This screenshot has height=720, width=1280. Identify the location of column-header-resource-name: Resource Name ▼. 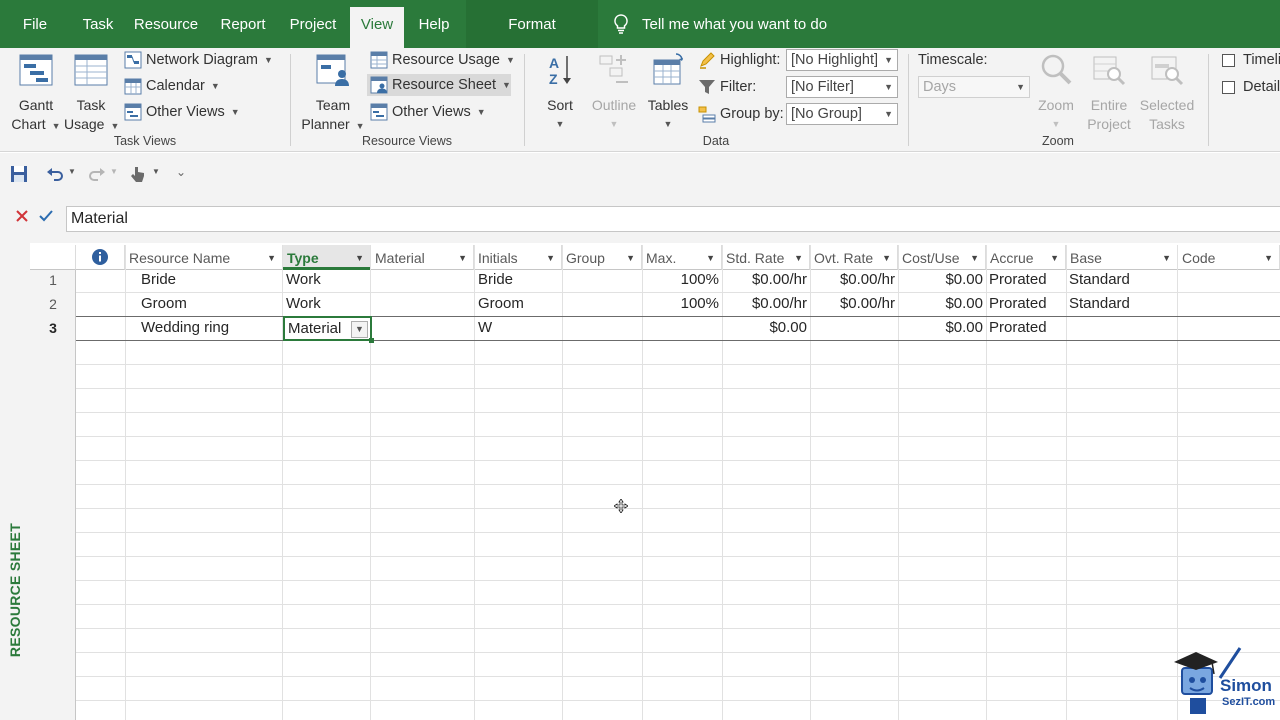
(204, 257).